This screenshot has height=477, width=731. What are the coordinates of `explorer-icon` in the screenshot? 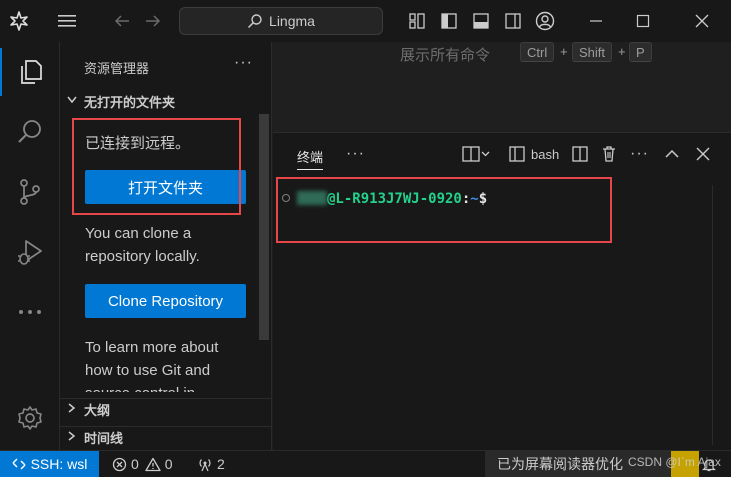 It's located at (30, 72).